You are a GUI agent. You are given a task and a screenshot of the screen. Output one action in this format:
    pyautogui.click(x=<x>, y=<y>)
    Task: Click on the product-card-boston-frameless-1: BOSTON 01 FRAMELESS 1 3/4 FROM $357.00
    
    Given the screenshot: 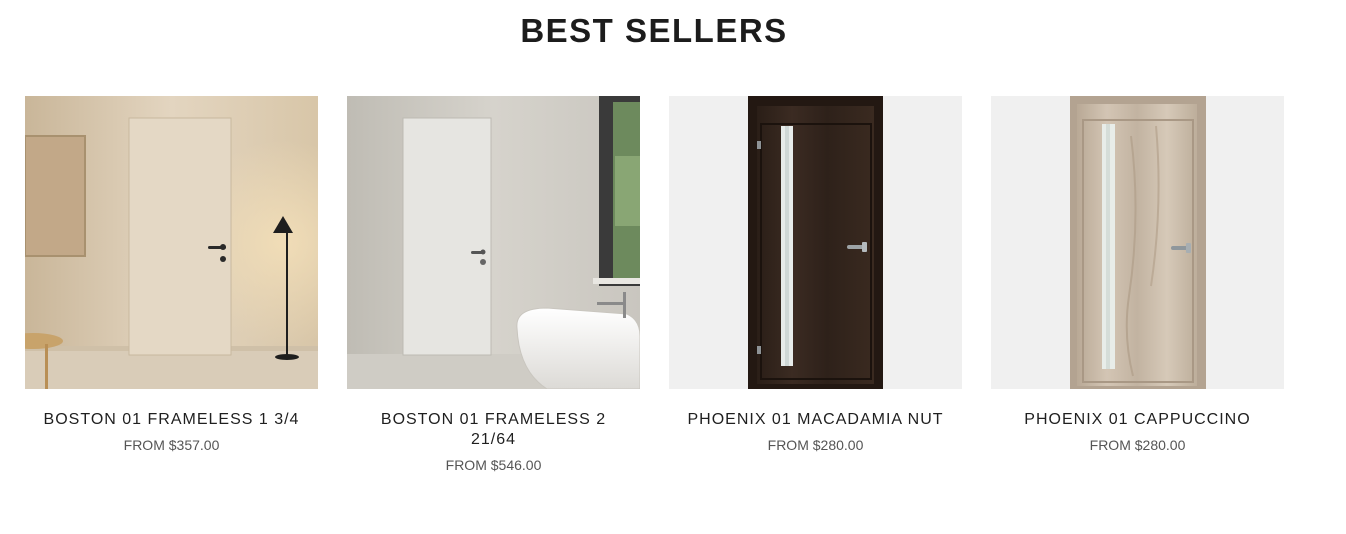 What is the action you would take?
    pyautogui.click(x=171, y=274)
    